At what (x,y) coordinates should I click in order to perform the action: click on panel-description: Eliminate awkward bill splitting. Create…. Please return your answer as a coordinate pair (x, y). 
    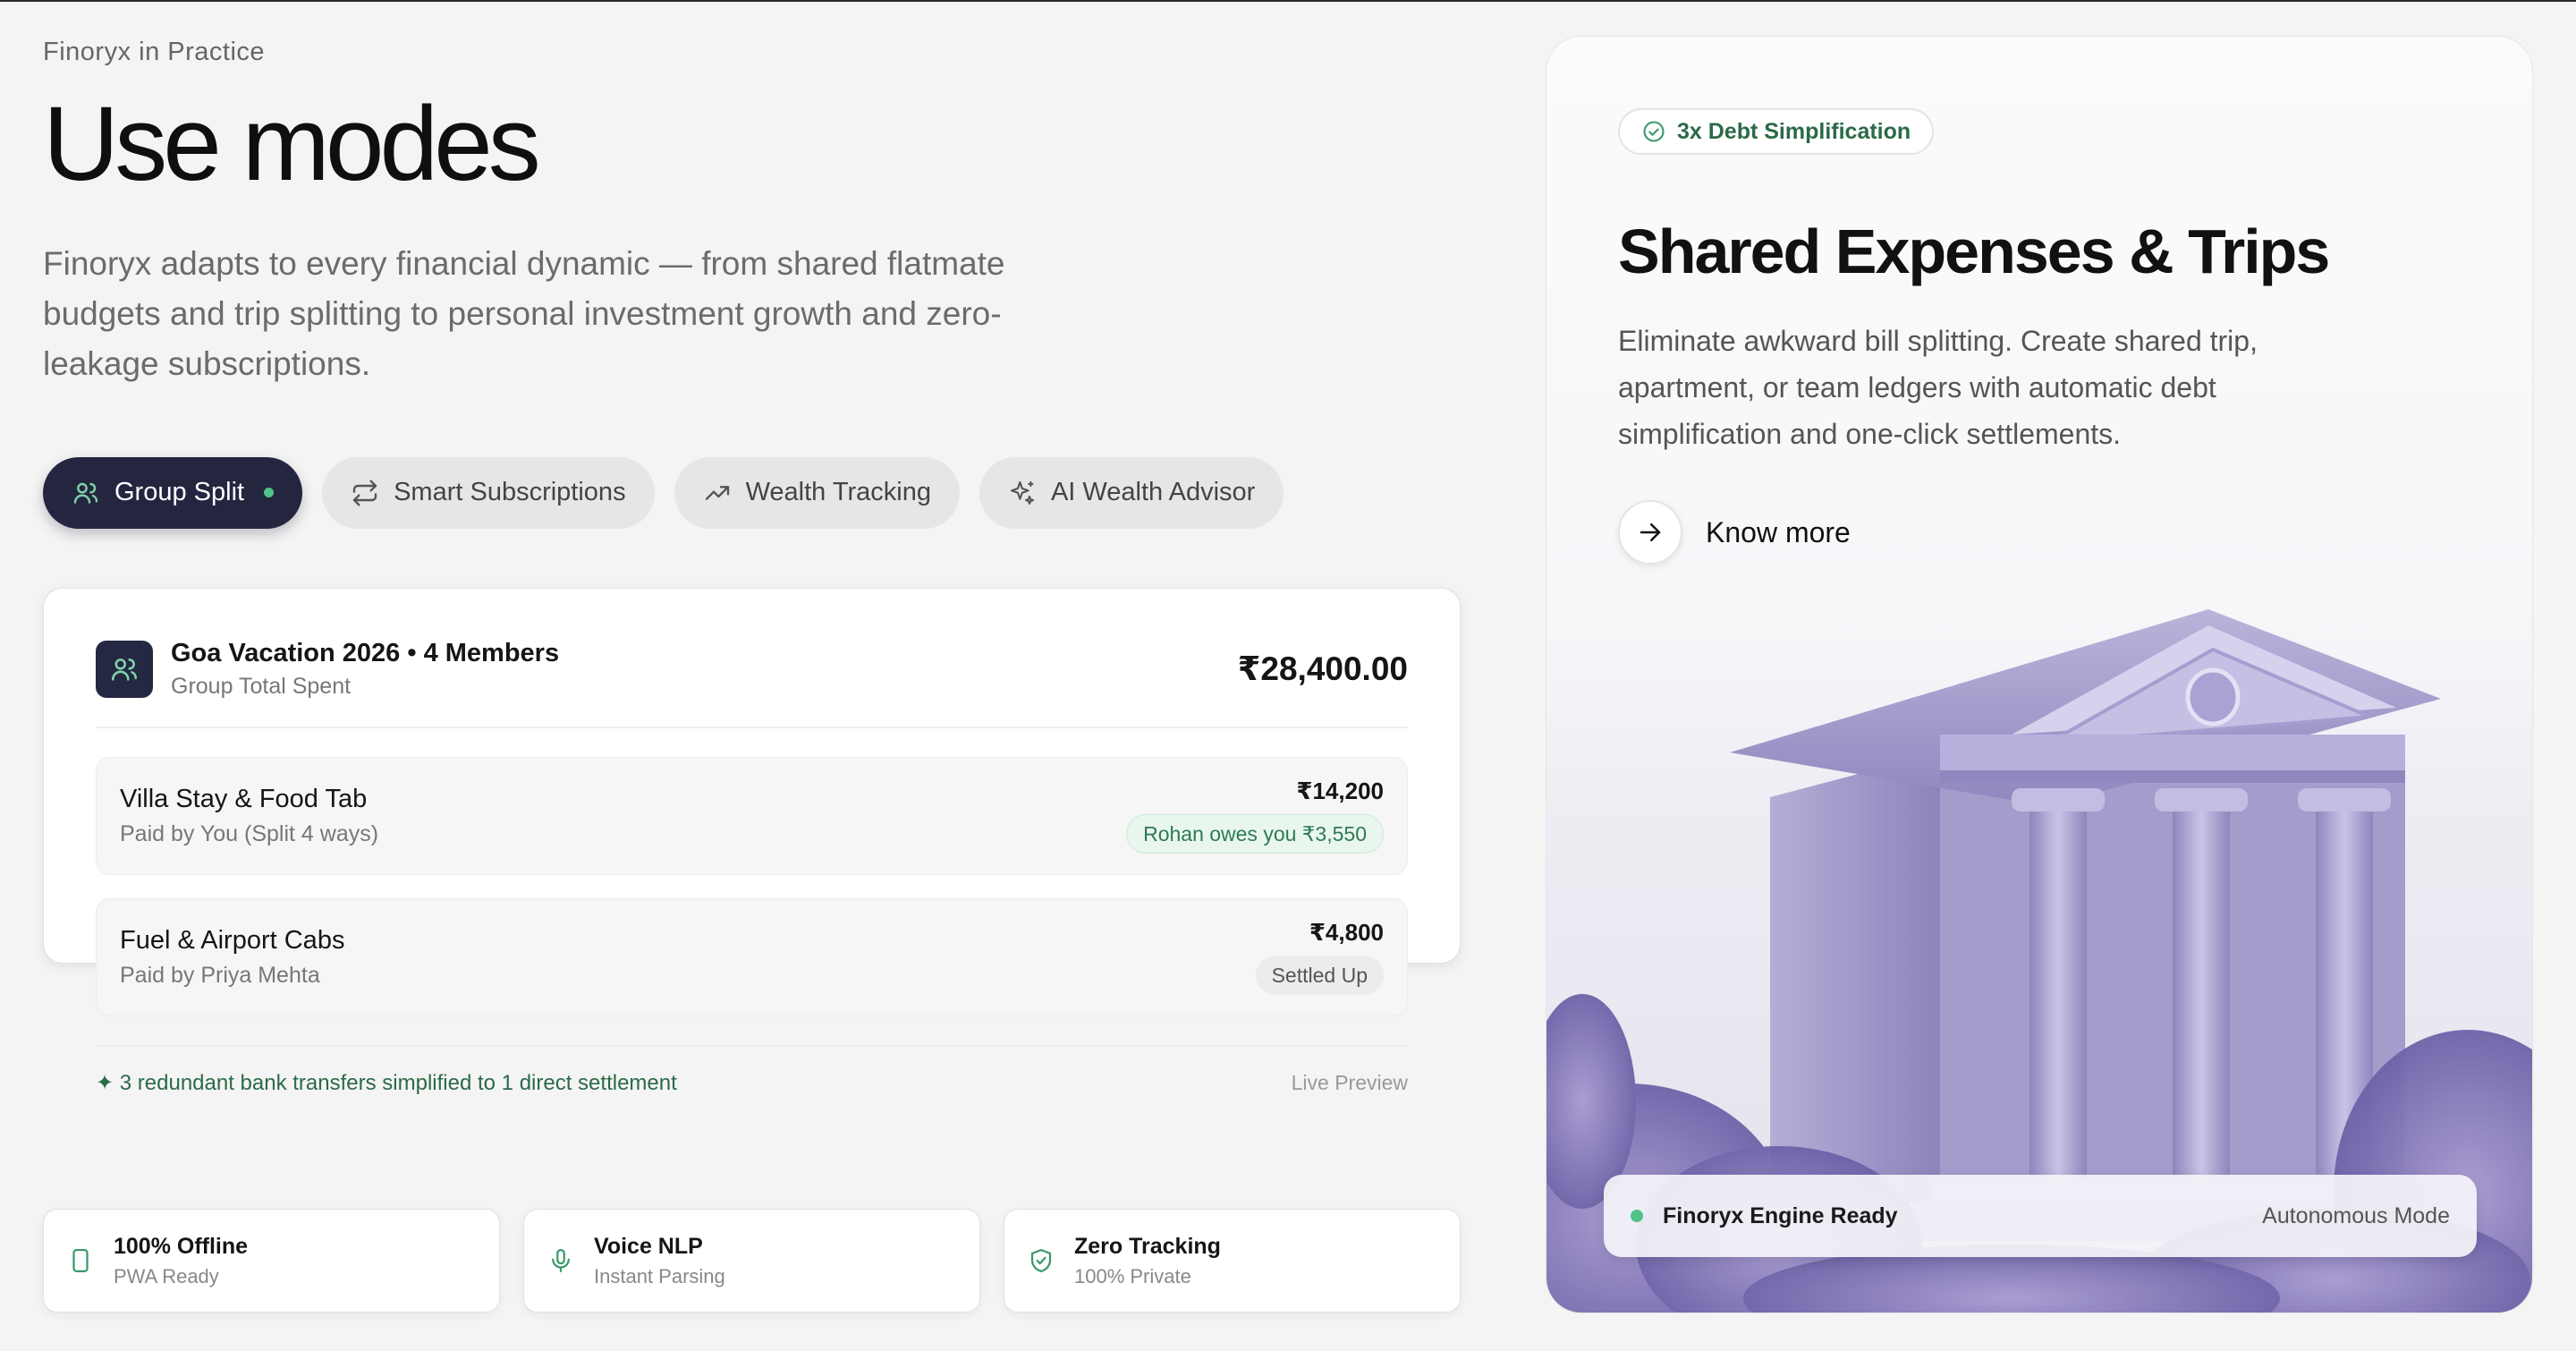
    Looking at the image, I should click on (1938, 388).